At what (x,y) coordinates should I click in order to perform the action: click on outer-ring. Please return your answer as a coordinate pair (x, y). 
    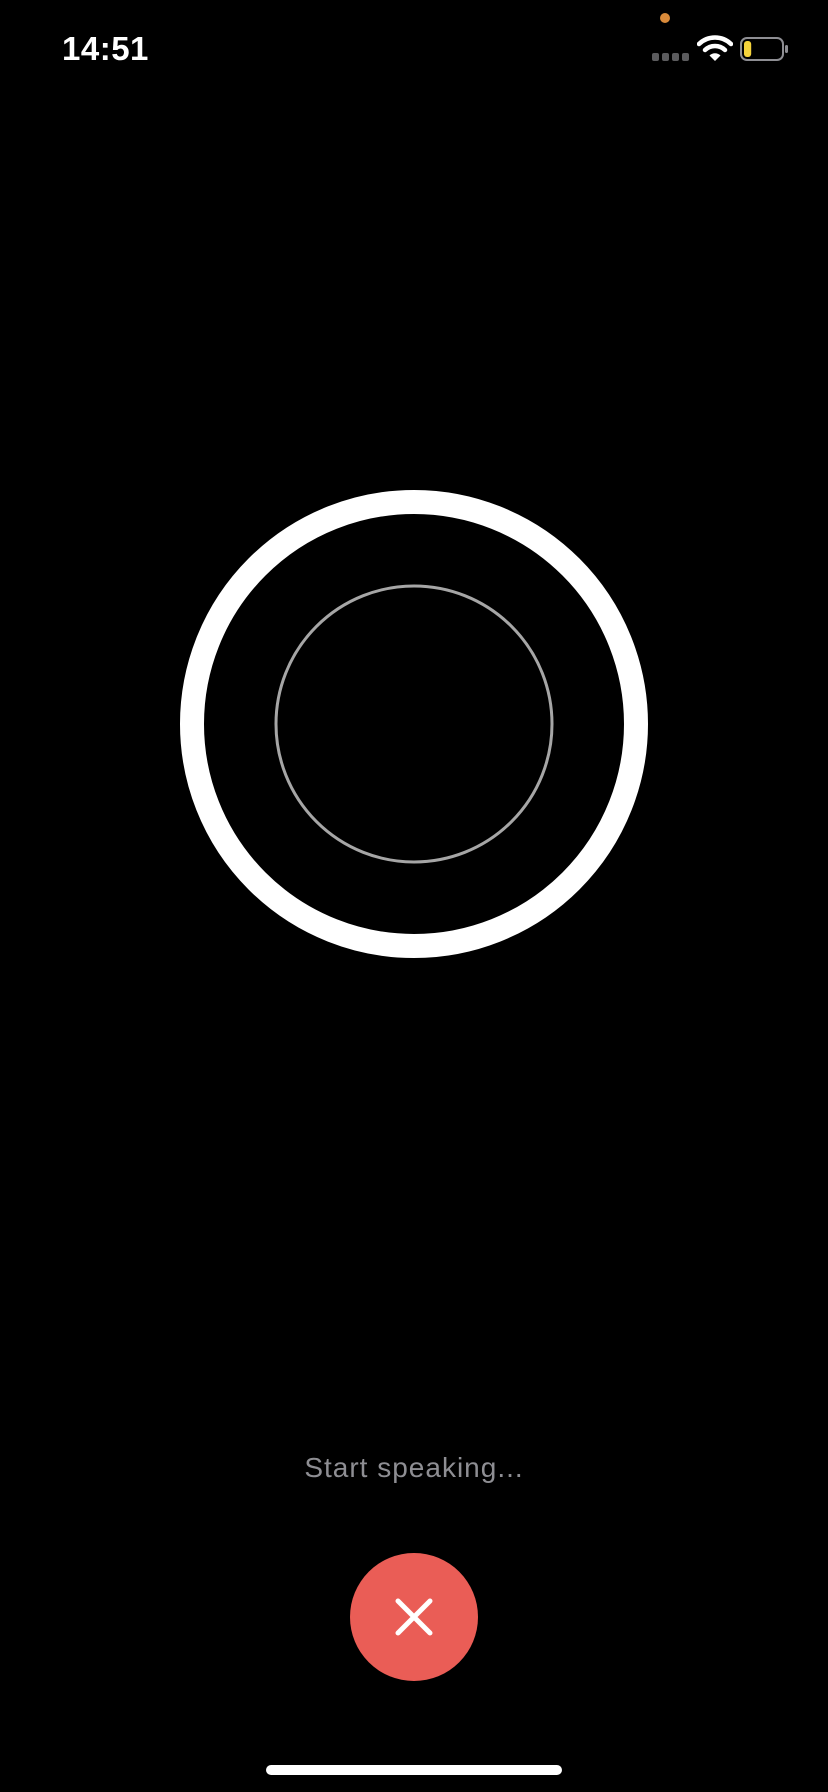
    Looking at the image, I should click on (414, 724).